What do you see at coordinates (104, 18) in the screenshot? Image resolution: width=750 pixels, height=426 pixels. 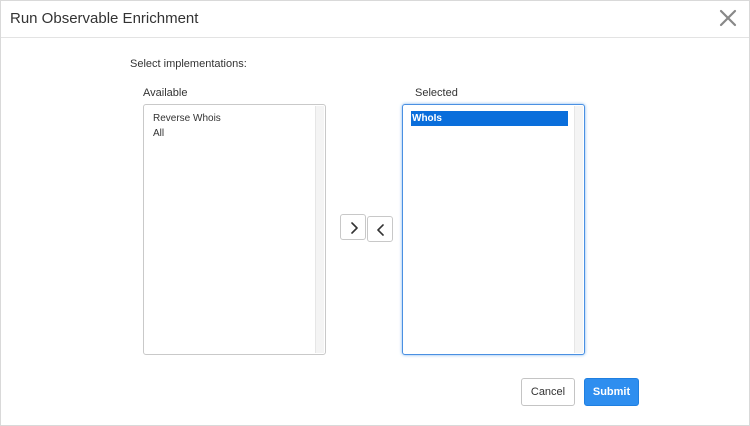 I see `dialog-title: Run Observable Enrichment` at bounding box center [104, 18].